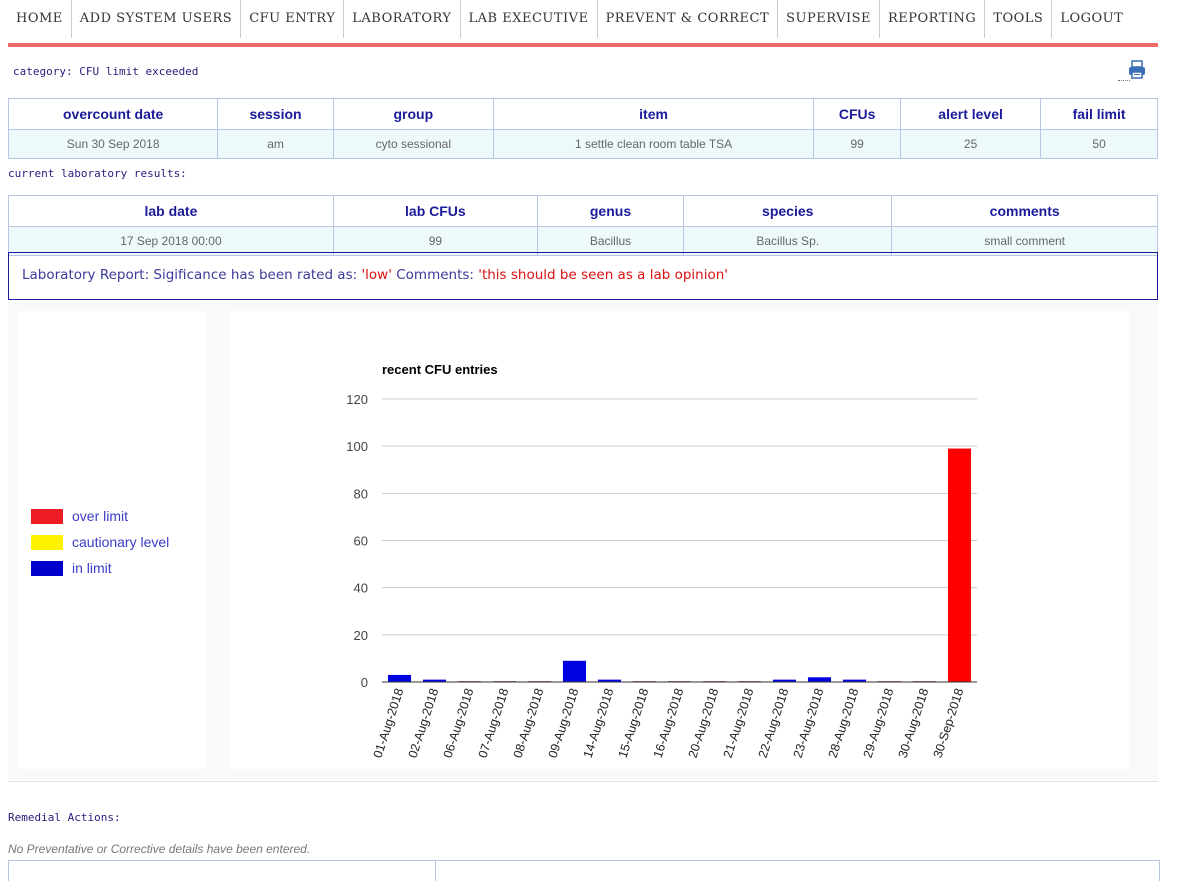  Describe the element at coordinates (113, 144) in the screenshot. I see `table-cell-0: Sun 30 Sep 2018` at that location.